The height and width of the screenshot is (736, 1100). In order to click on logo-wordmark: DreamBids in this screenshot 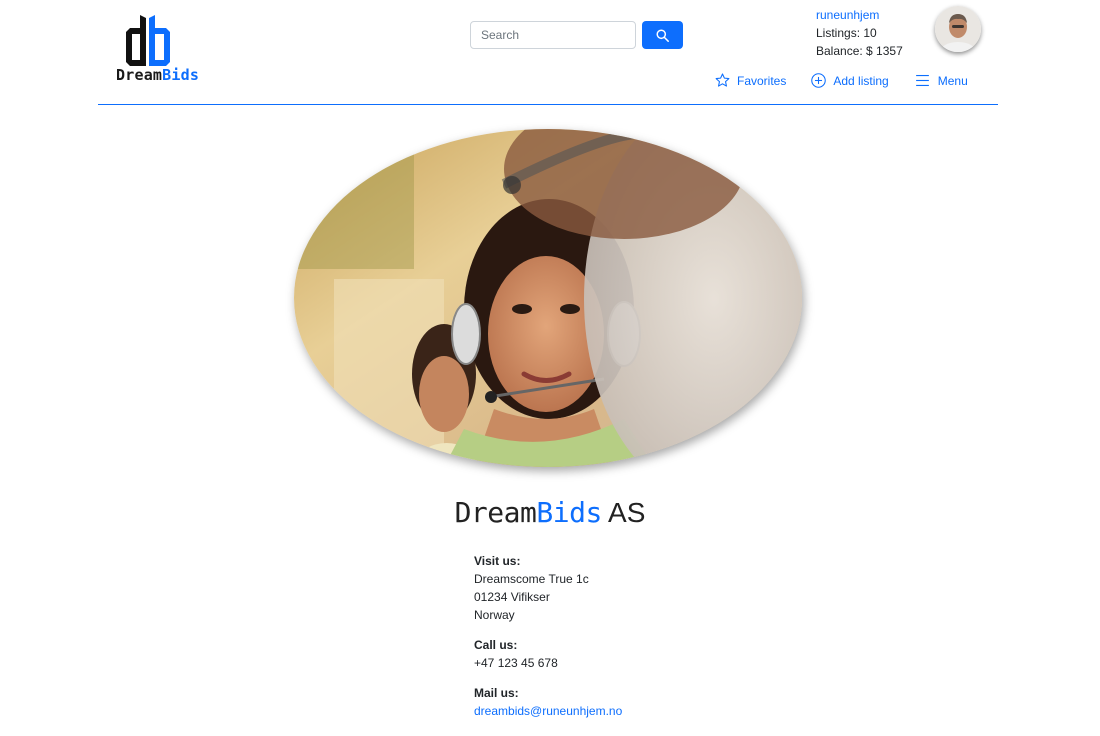, I will do `click(158, 75)`.